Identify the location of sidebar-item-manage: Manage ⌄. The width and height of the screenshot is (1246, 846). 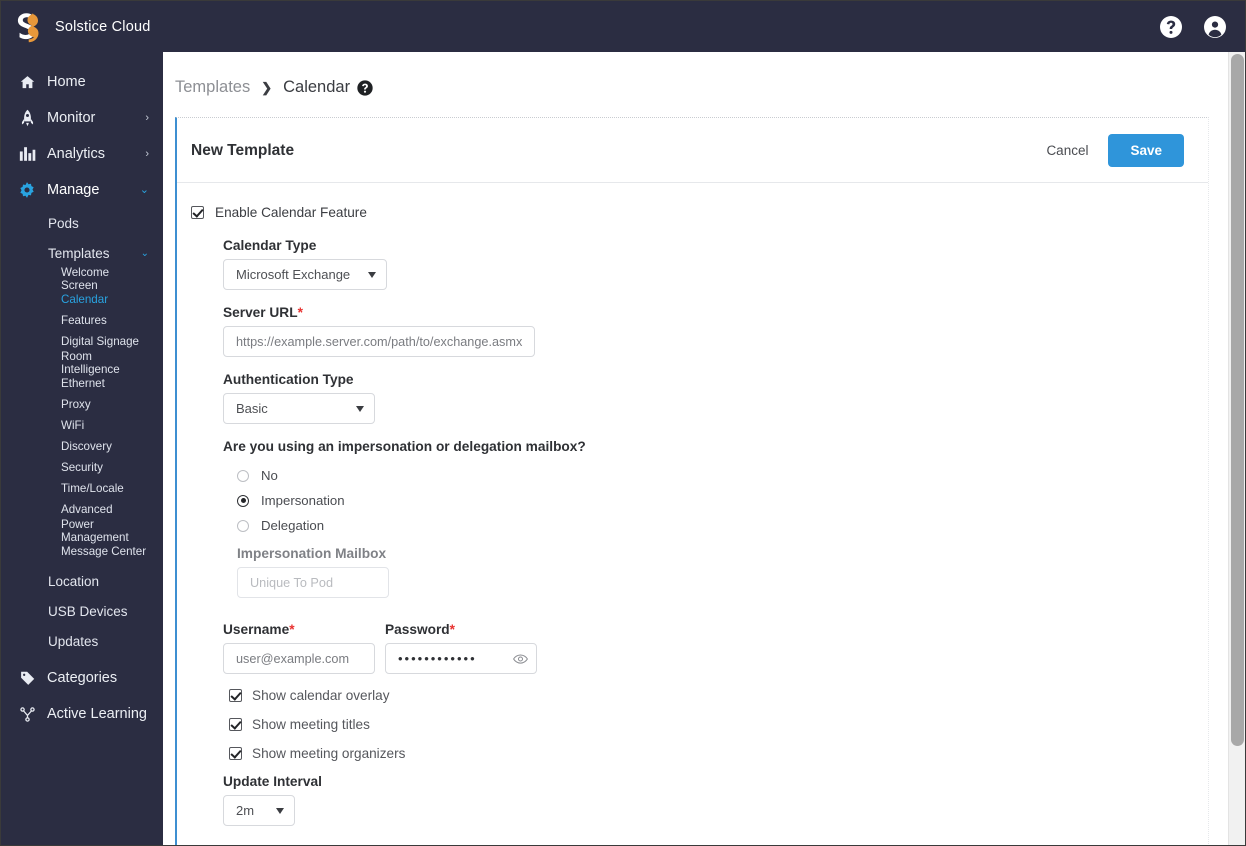
(82, 190).